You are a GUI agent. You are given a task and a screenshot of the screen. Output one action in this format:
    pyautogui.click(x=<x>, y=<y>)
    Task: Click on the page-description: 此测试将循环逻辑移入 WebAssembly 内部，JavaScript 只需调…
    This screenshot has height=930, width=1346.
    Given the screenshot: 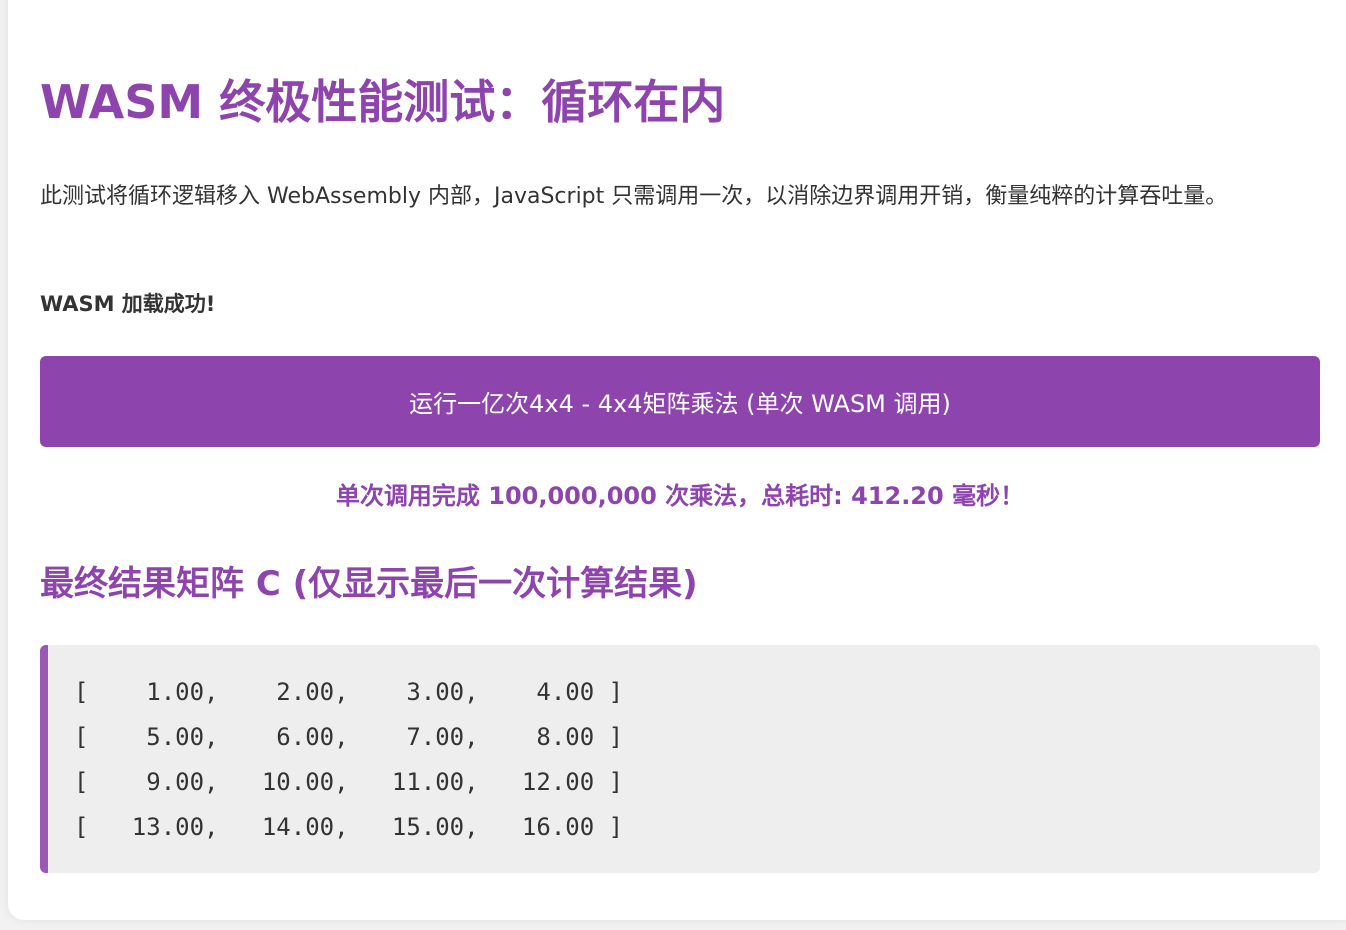 What is the action you would take?
    pyautogui.click(x=634, y=196)
    